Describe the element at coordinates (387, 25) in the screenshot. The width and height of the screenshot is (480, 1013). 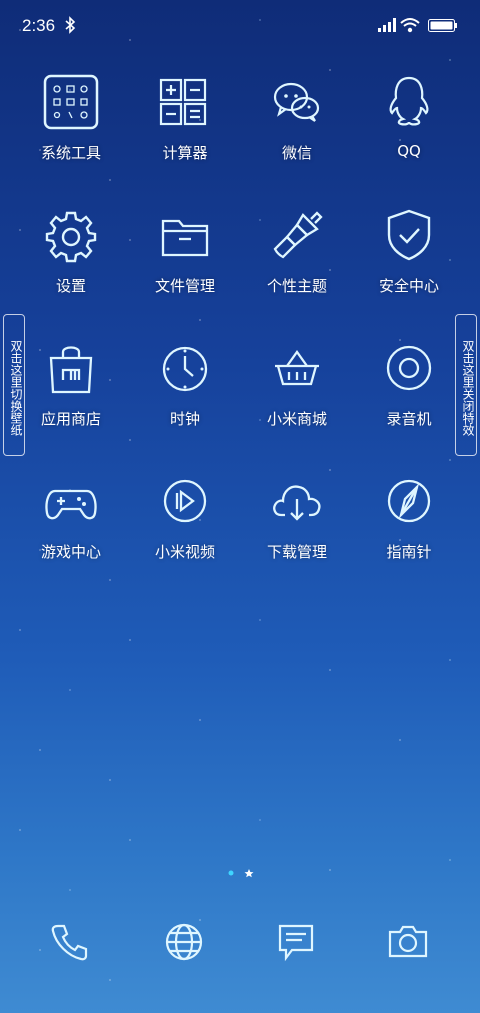
I see `signal-icon` at that location.